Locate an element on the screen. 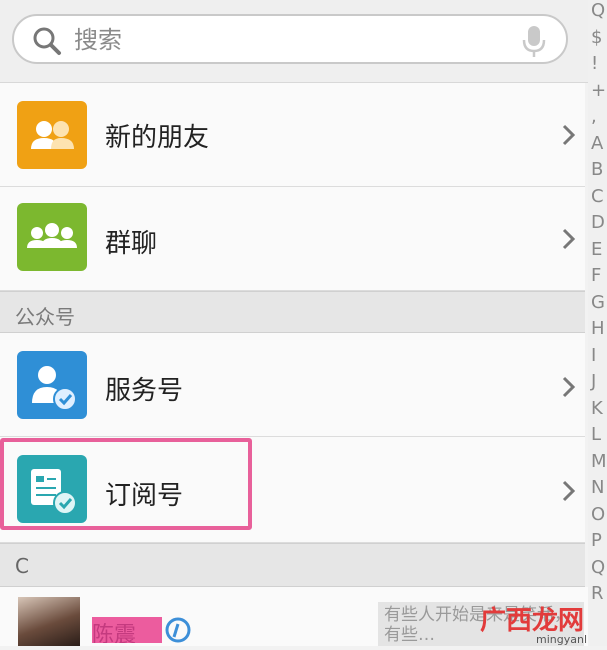  search-bar is located at coordinates (295, 41).